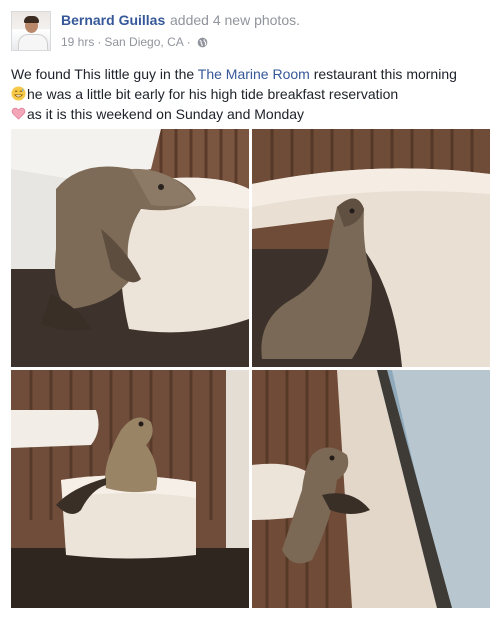  What do you see at coordinates (143, 42) in the screenshot?
I see `post-location: San Diego, CA` at bounding box center [143, 42].